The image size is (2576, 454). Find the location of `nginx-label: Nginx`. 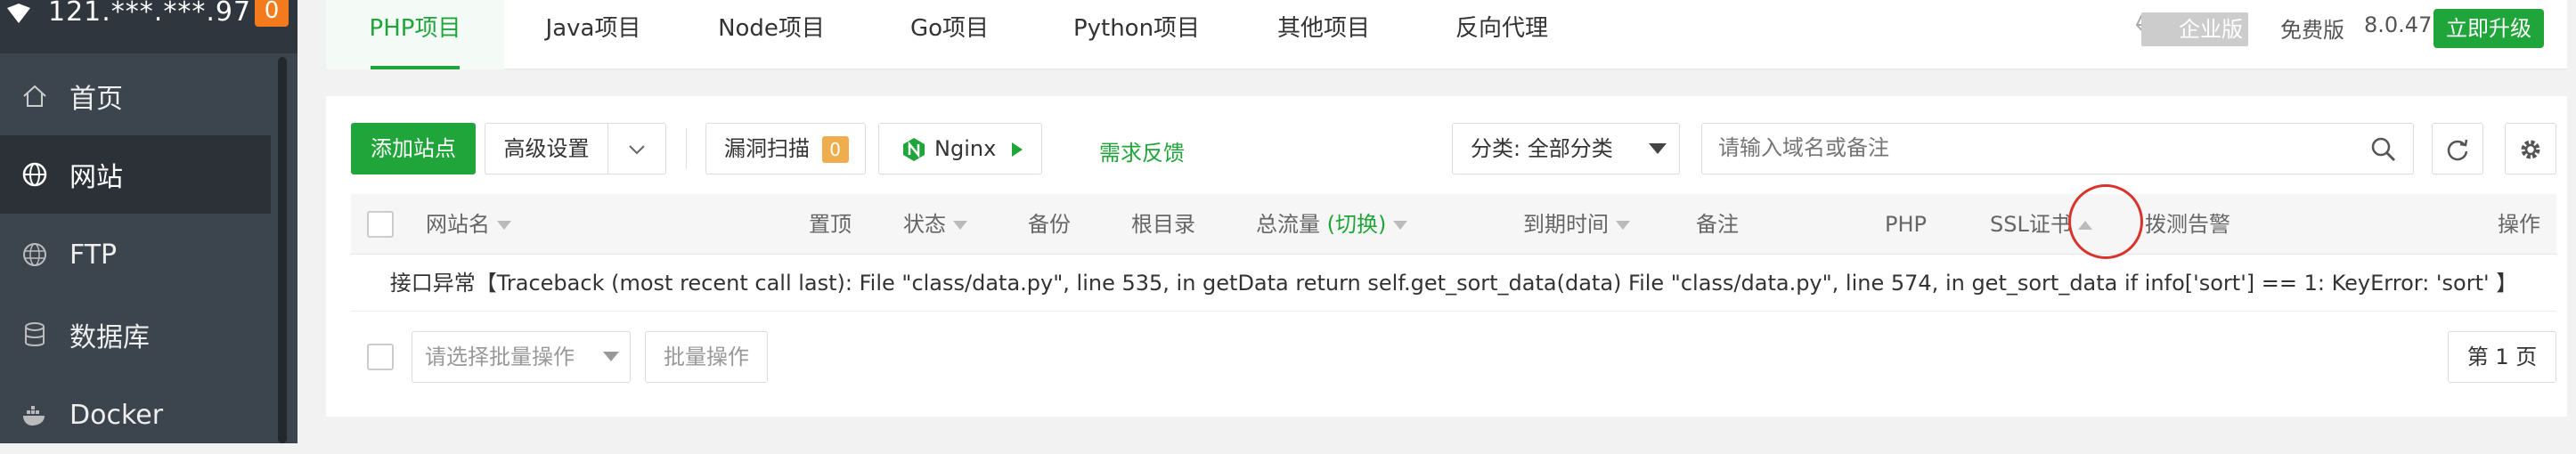

nginx-label: Nginx is located at coordinates (966, 148).